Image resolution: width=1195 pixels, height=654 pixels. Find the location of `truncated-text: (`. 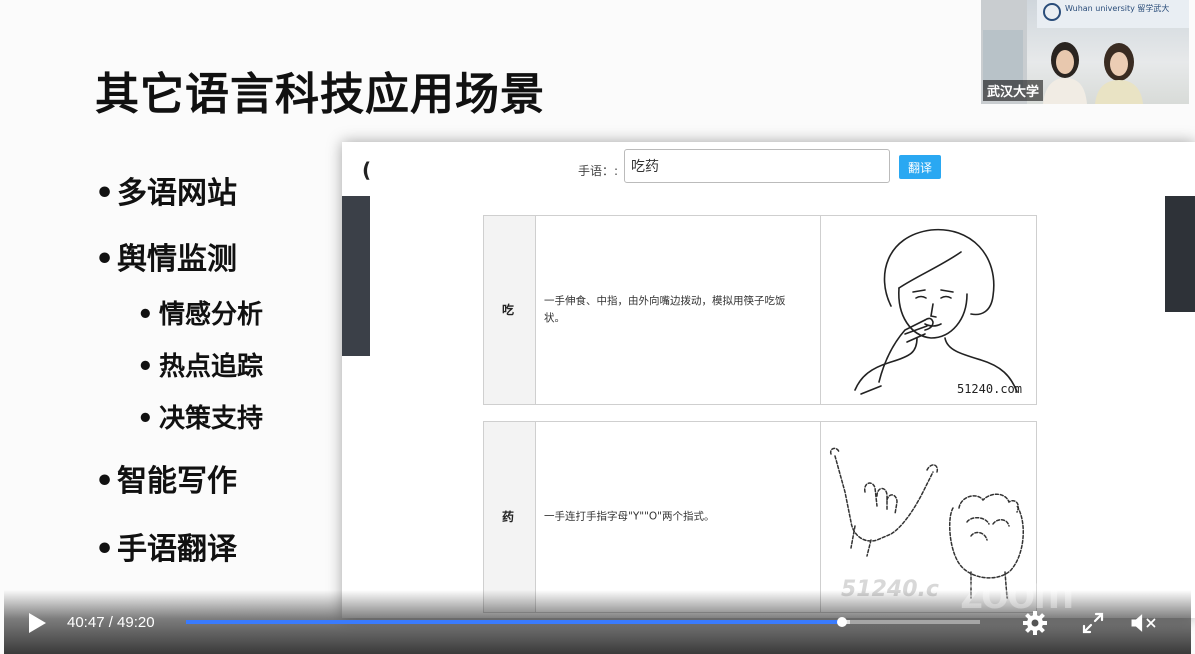

truncated-text: ( is located at coordinates (367, 170).